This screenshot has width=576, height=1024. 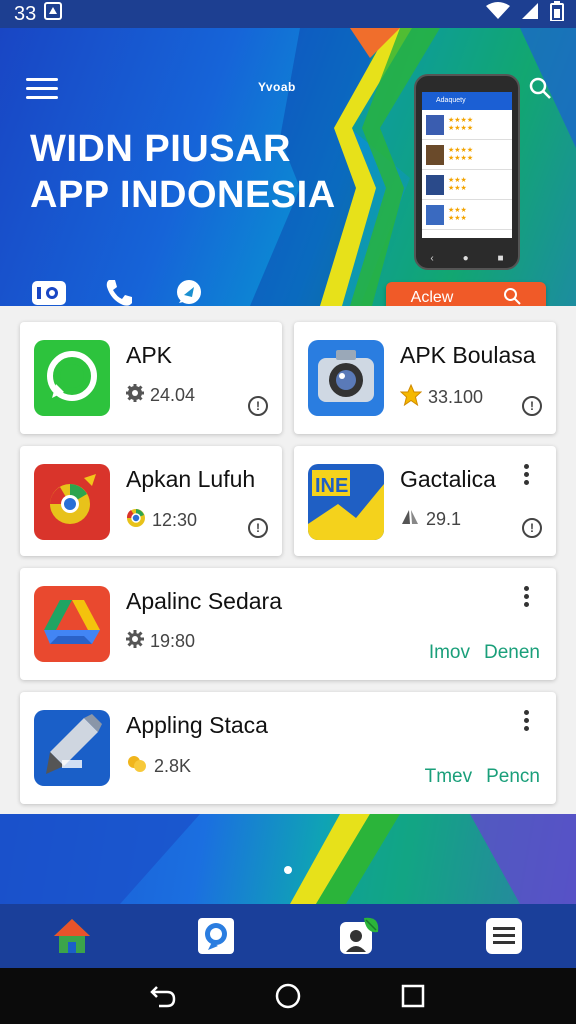 I want to click on action-link-1: Tmev, so click(x=449, y=777).